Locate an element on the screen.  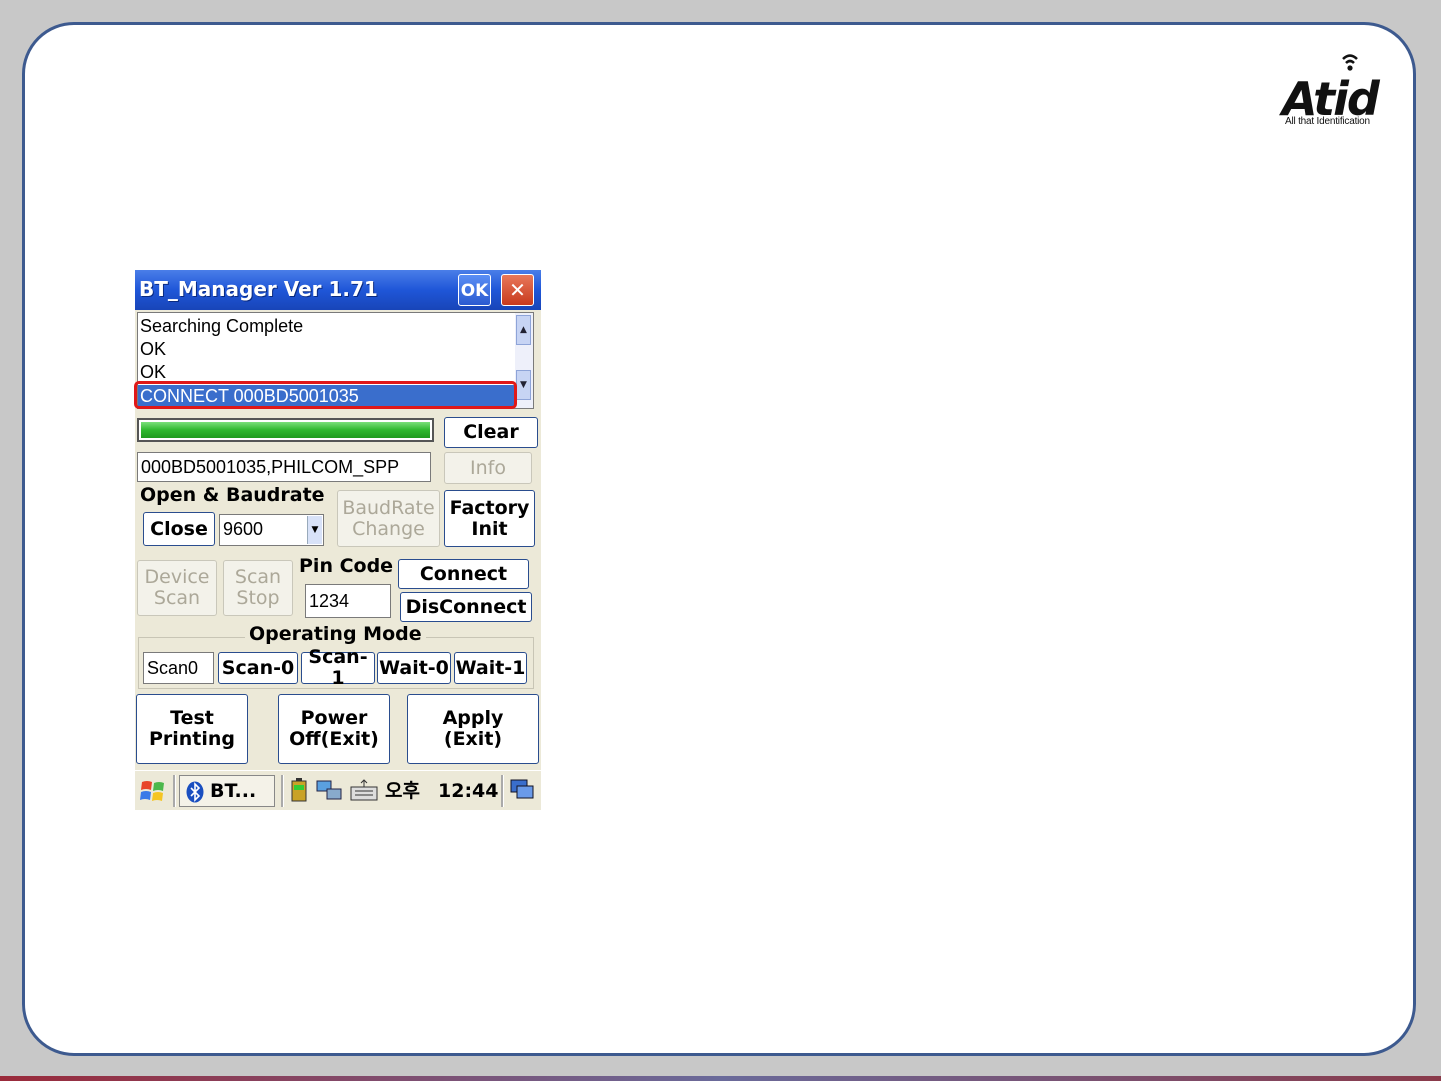
time-prefix: 오후 is located at coordinates (402, 791).